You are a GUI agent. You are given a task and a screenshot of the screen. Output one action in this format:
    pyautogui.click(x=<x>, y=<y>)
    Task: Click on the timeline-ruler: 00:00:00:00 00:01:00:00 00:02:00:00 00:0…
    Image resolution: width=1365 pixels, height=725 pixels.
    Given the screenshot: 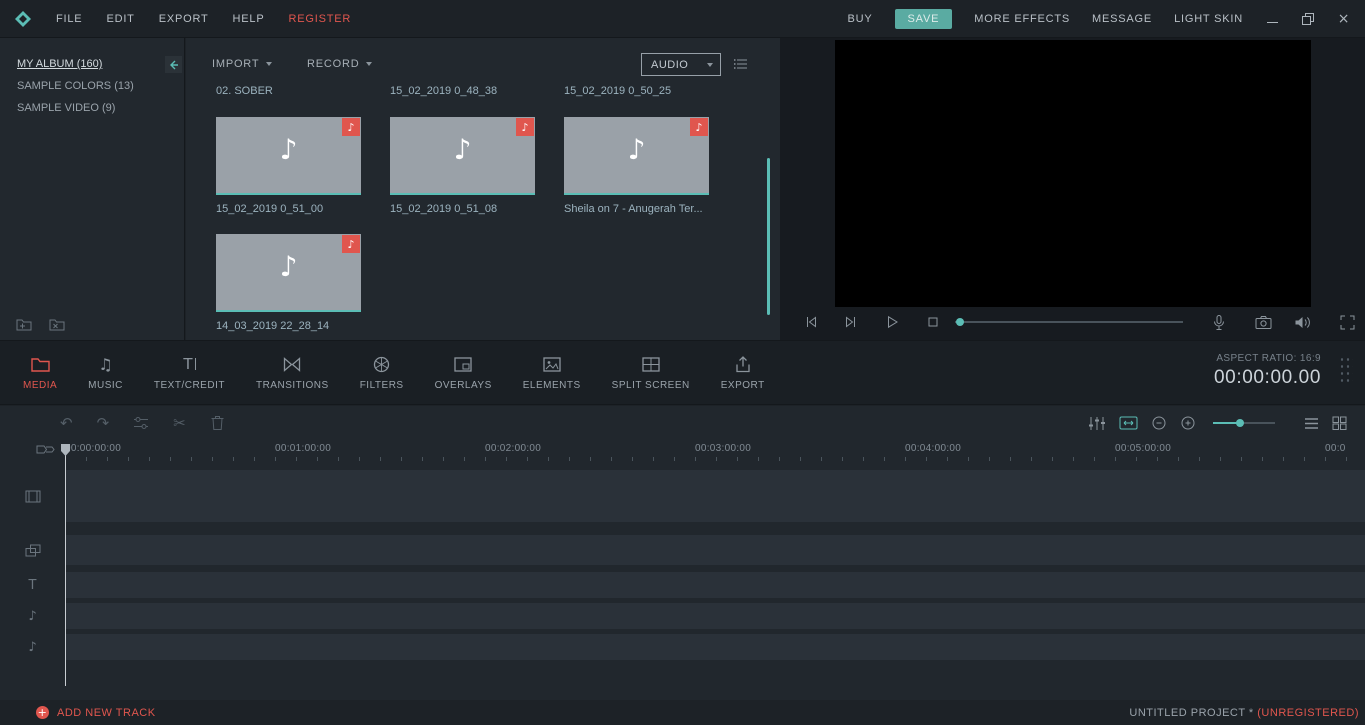 What is the action you would take?
    pyautogui.click(x=682, y=451)
    